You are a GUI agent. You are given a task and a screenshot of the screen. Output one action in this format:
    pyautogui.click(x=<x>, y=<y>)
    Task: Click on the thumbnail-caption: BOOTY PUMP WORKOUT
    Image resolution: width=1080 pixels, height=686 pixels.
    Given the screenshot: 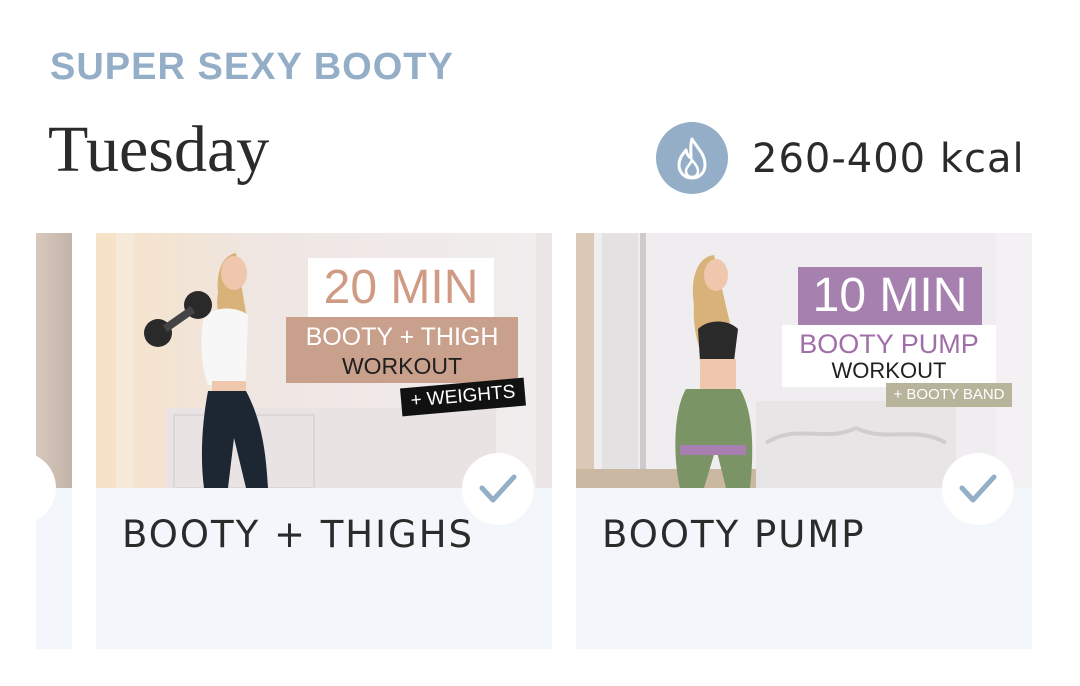 What is the action you would take?
    pyautogui.click(x=889, y=356)
    